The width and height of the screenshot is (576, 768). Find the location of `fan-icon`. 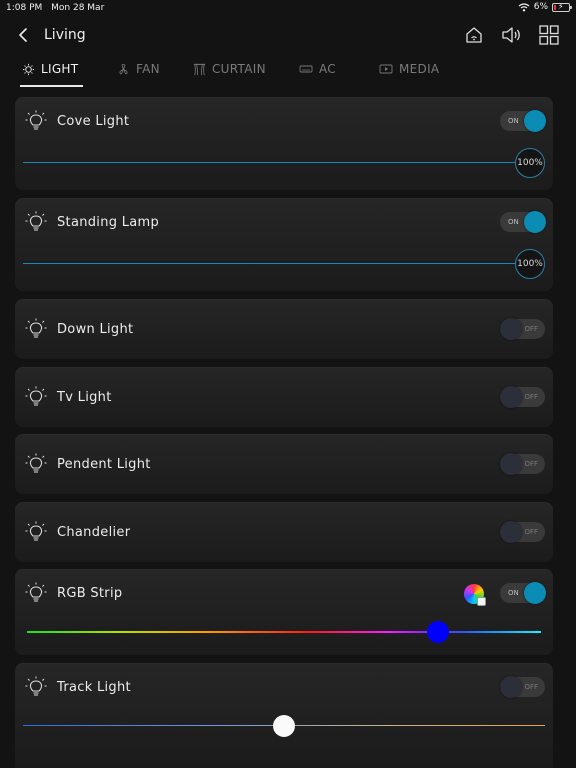

fan-icon is located at coordinates (123, 68).